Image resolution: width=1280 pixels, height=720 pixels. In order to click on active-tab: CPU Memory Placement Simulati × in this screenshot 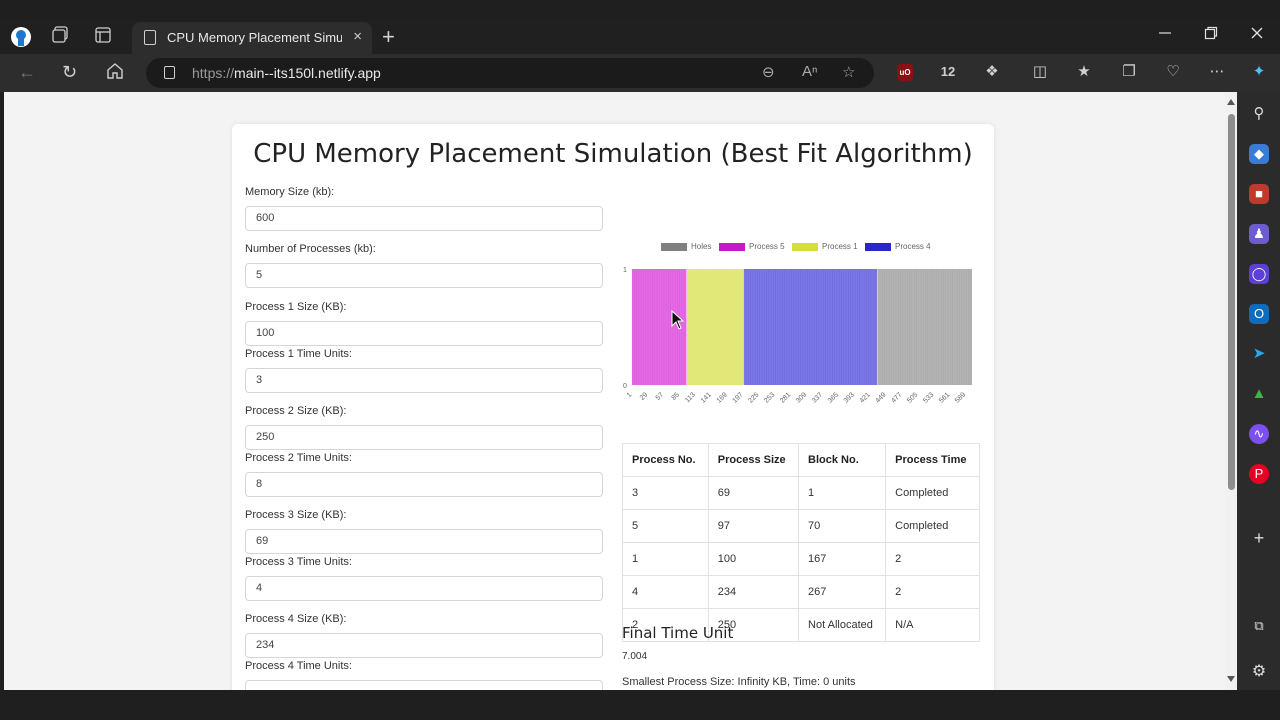, I will do `click(252, 38)`.